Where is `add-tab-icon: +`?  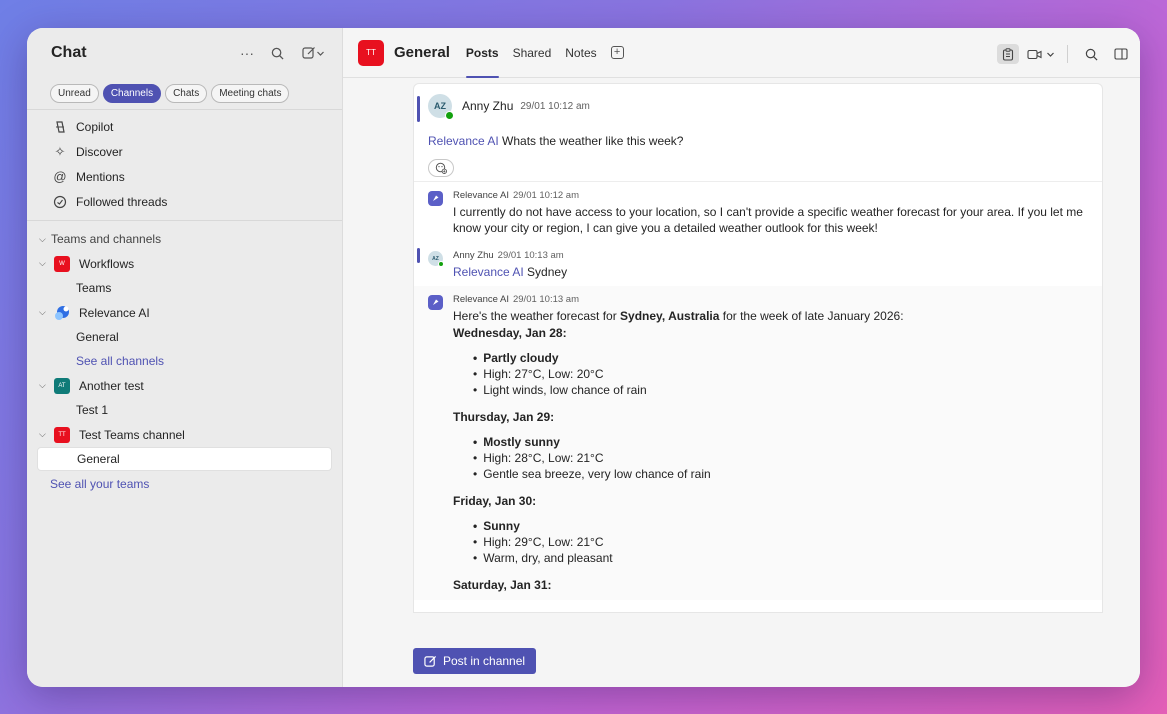 add-tab-icon: + is located at coordinates (617, 52).